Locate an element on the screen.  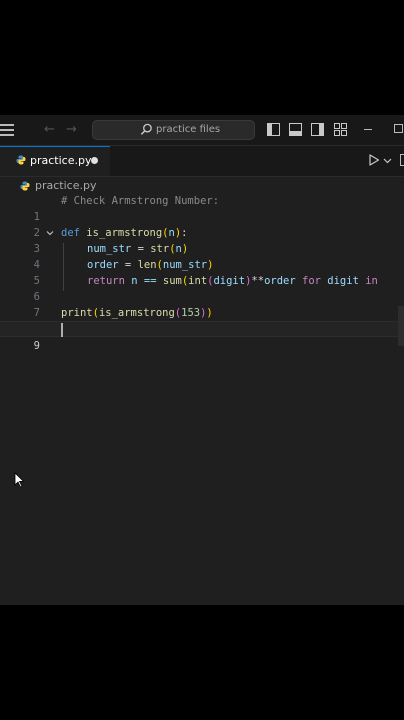
run-icon is located at coordinates (374, 160).